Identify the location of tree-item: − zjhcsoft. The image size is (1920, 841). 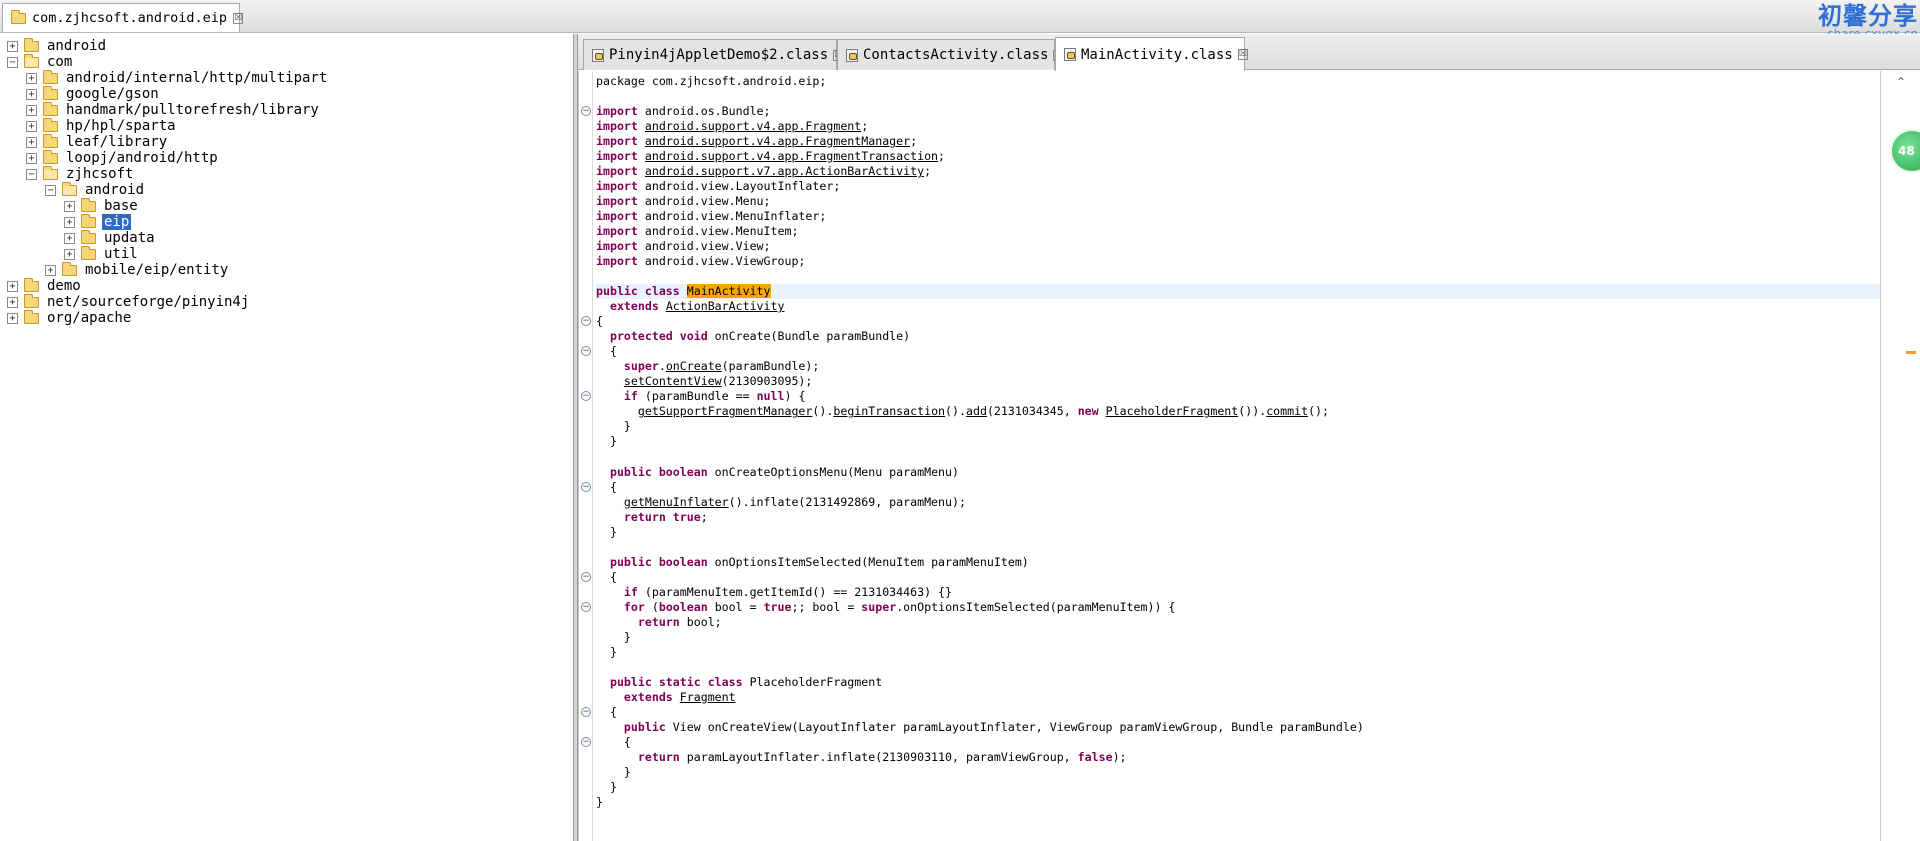
(80, 173).